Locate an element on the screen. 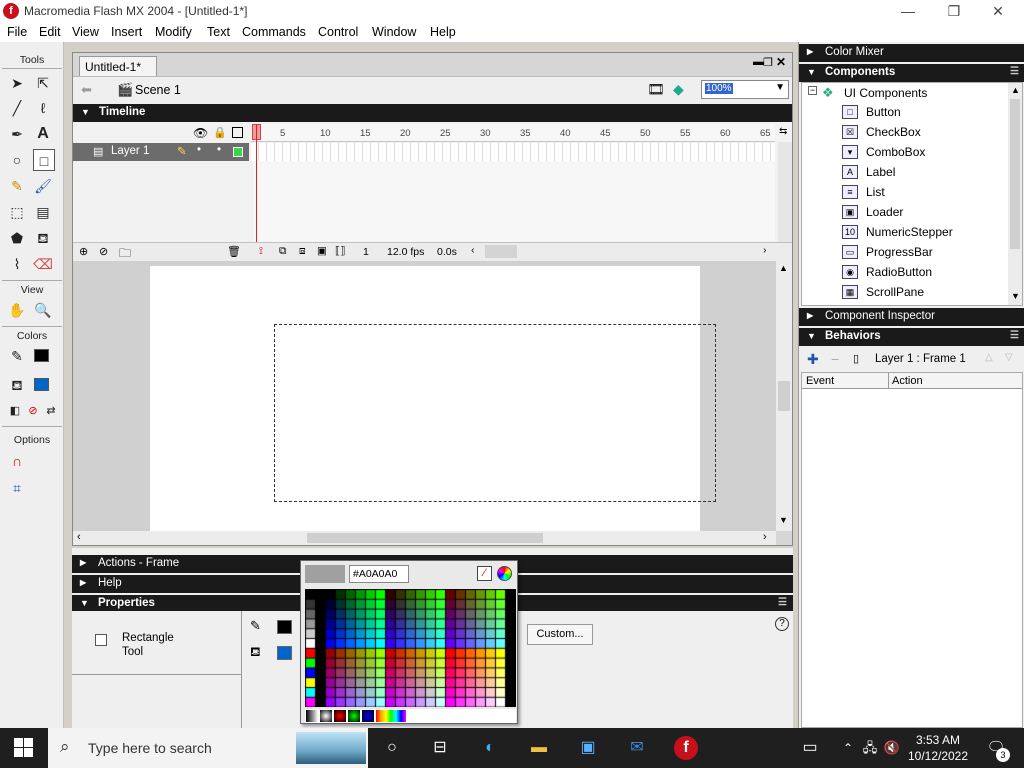  components-header: ▼ Components ☰ is located at coordinates (911, 73).